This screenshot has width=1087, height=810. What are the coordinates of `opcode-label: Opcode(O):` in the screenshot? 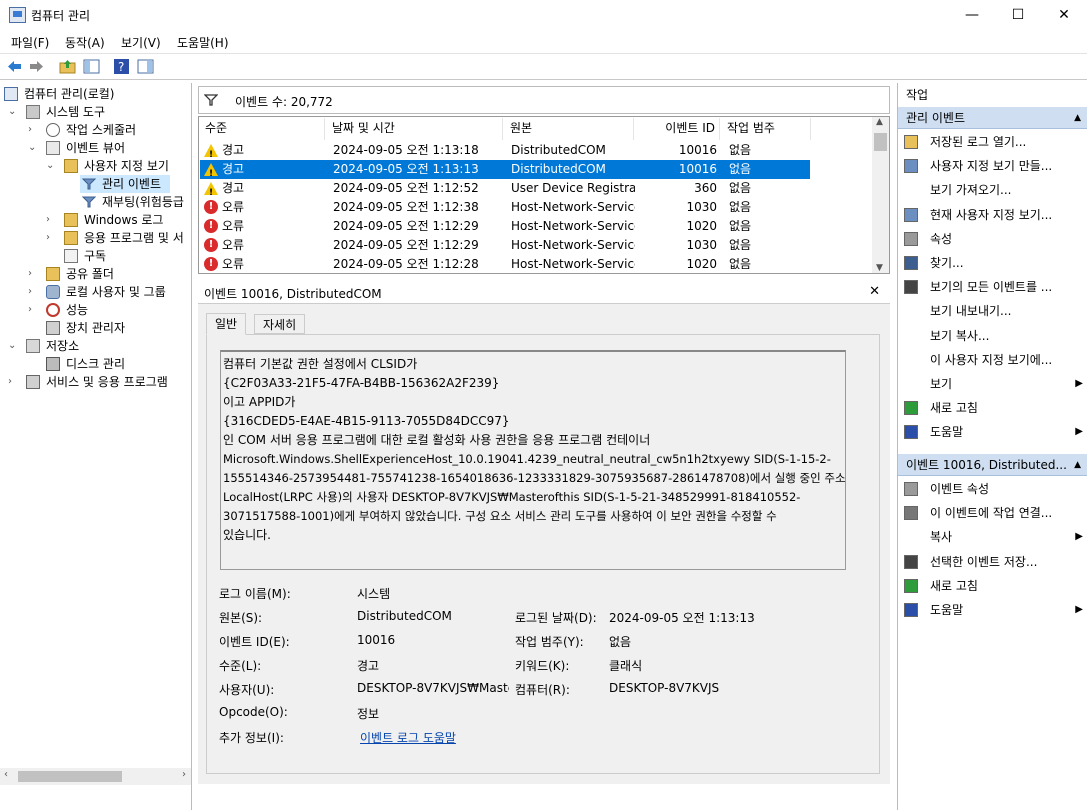 It's located at (253, 712).